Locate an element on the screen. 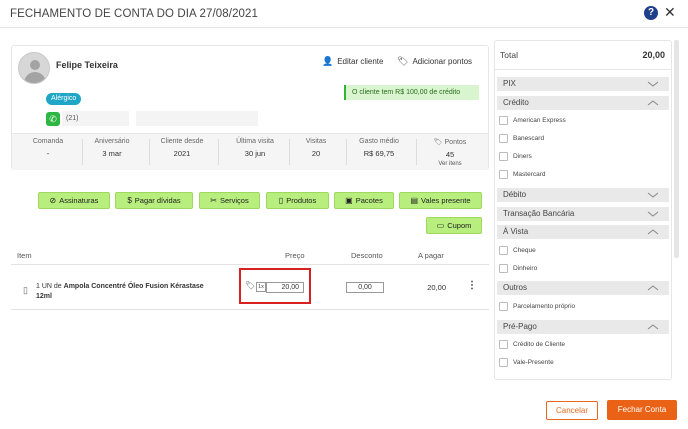  stat-value: 30 jun is located at coordinates (255, 153).